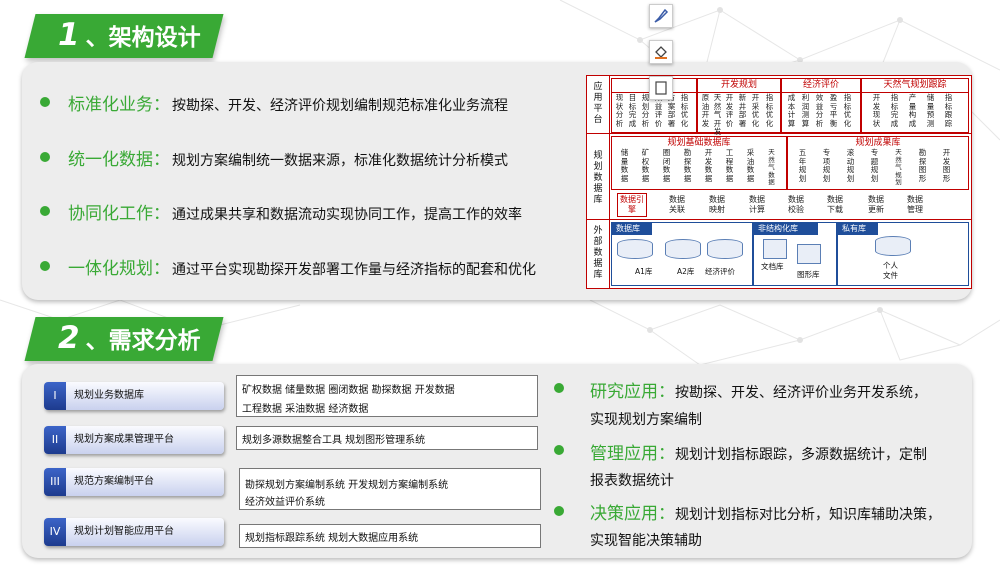 Image resolution: width=1000 pixels, height=566 pixels. Describe the element at coordinates (930, 110) in the screenshot. I see `module-item: 储量预测` at that location.